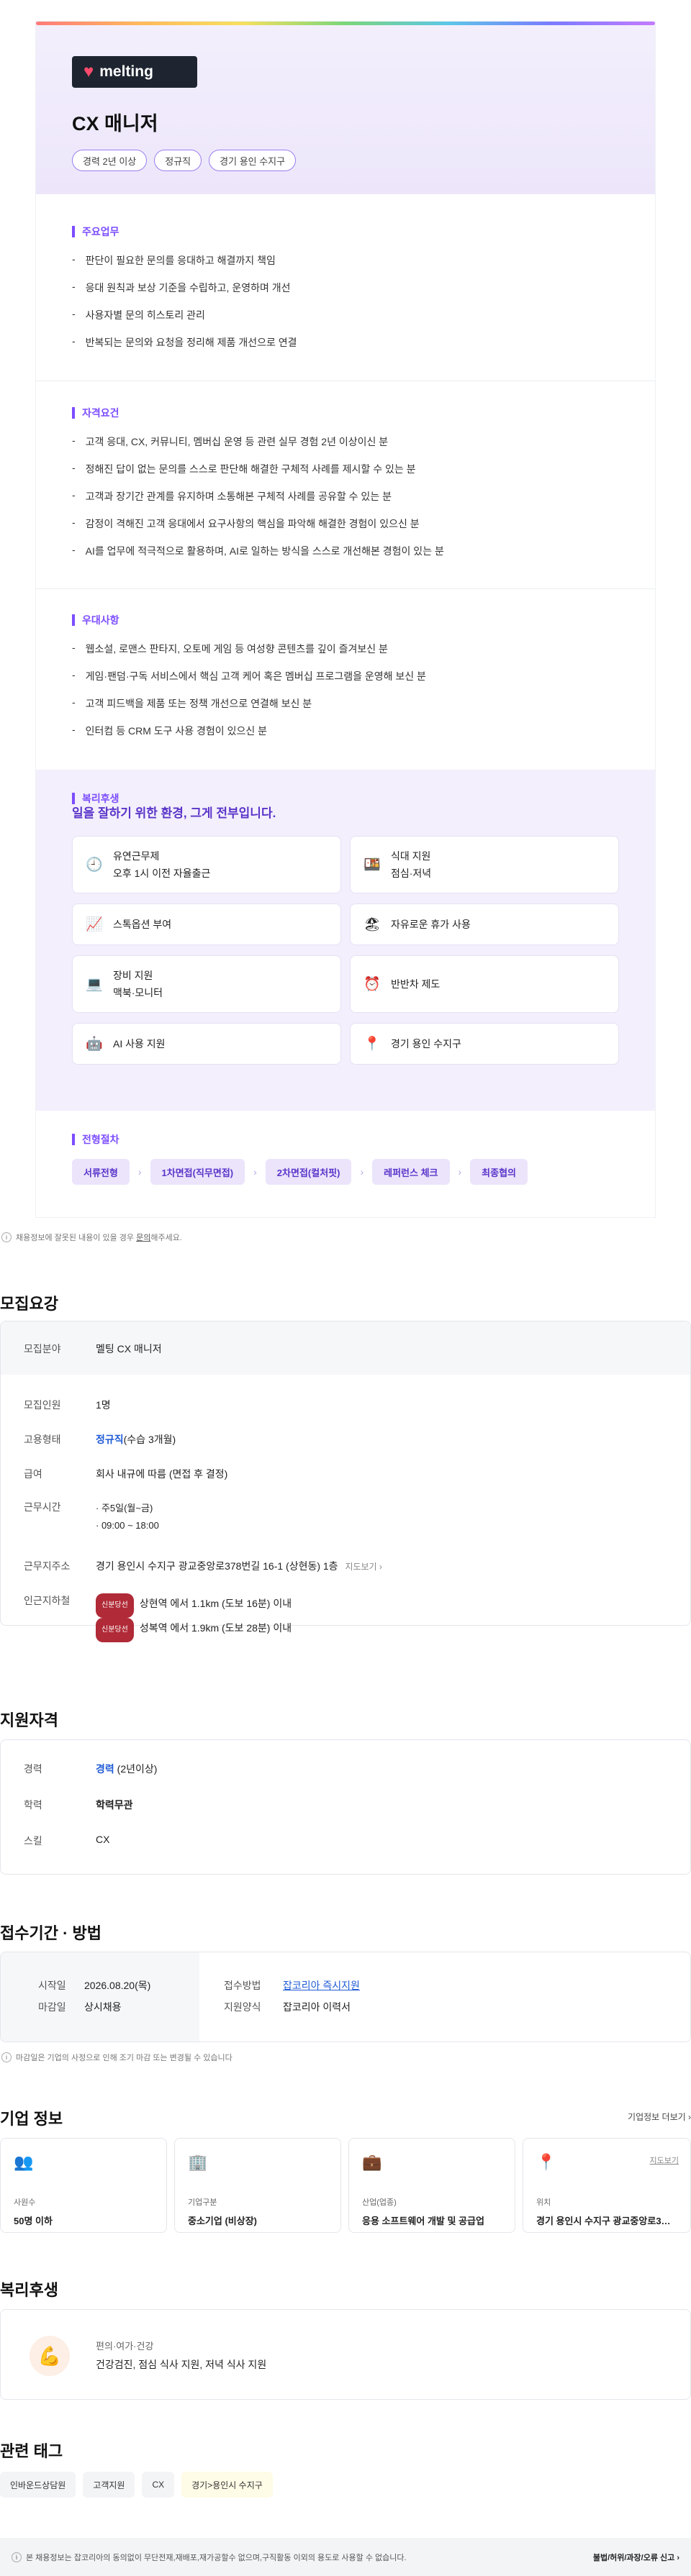 The image size is (691, 2576). What do you see at coordinates (95, 985) in the screenshot?
I see `laptop-icon: 💻` at bounding box center [95, 985].